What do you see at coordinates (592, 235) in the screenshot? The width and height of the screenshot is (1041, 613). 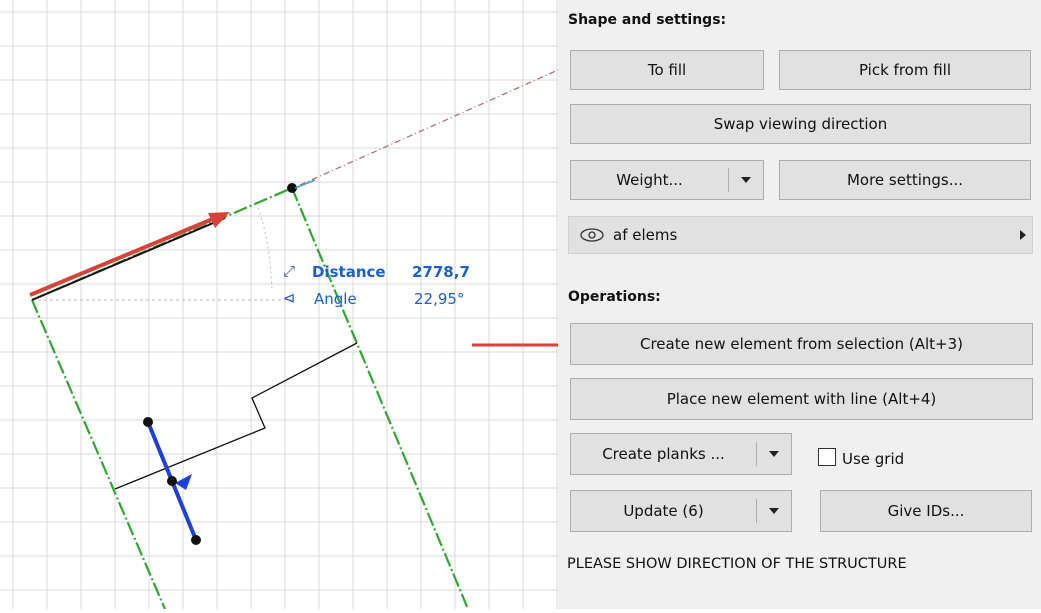 I see `eye-icon` at bounding box center [592, 235].